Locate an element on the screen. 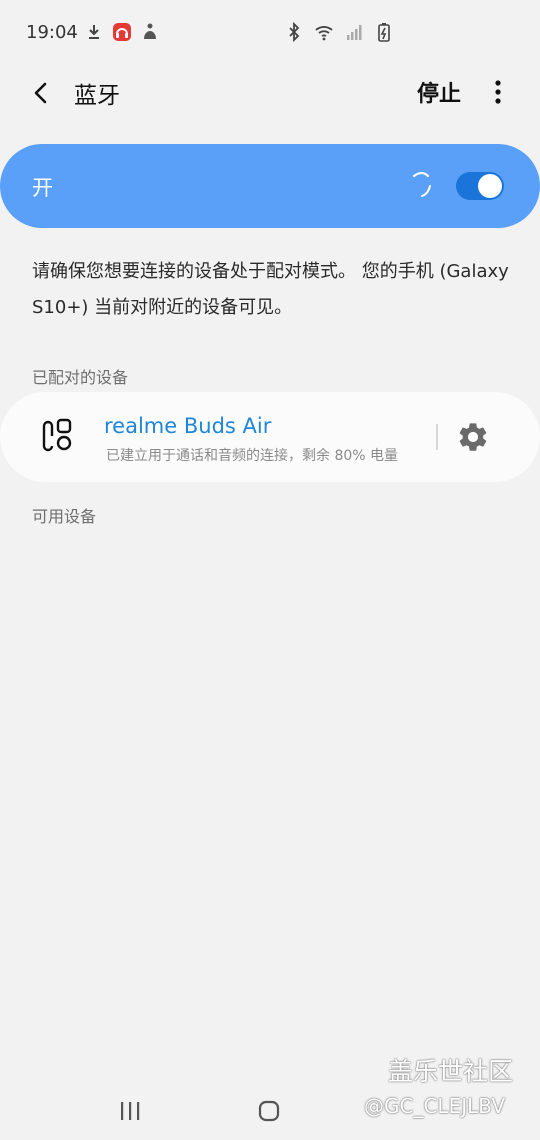 The image size is (540, 1140). more-options-icon is located at coordinates (498, 92).